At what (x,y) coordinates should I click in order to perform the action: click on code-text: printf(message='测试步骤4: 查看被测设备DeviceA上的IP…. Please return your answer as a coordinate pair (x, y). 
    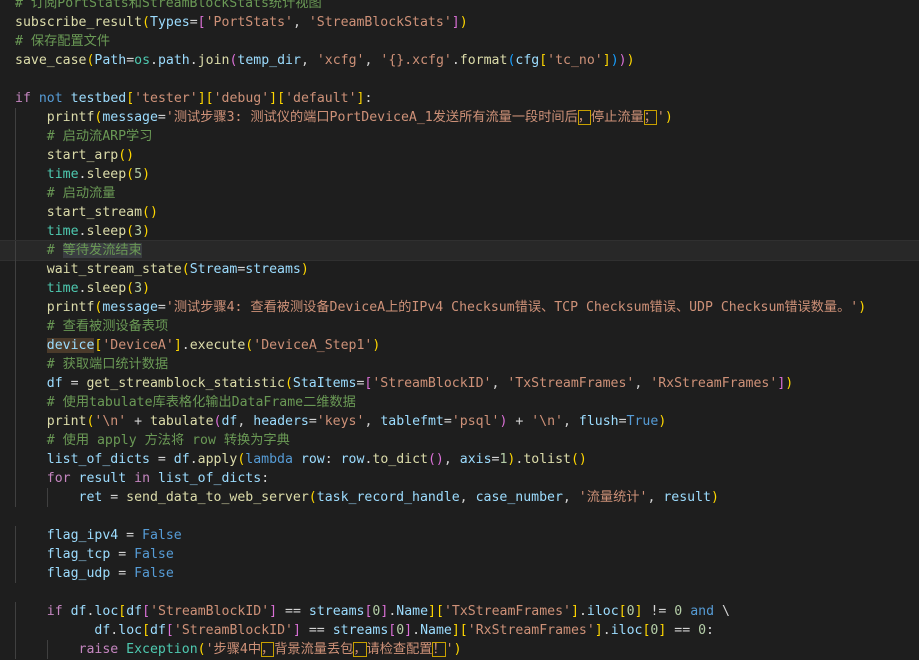
    Looking at the image, I should click on (456, 307).